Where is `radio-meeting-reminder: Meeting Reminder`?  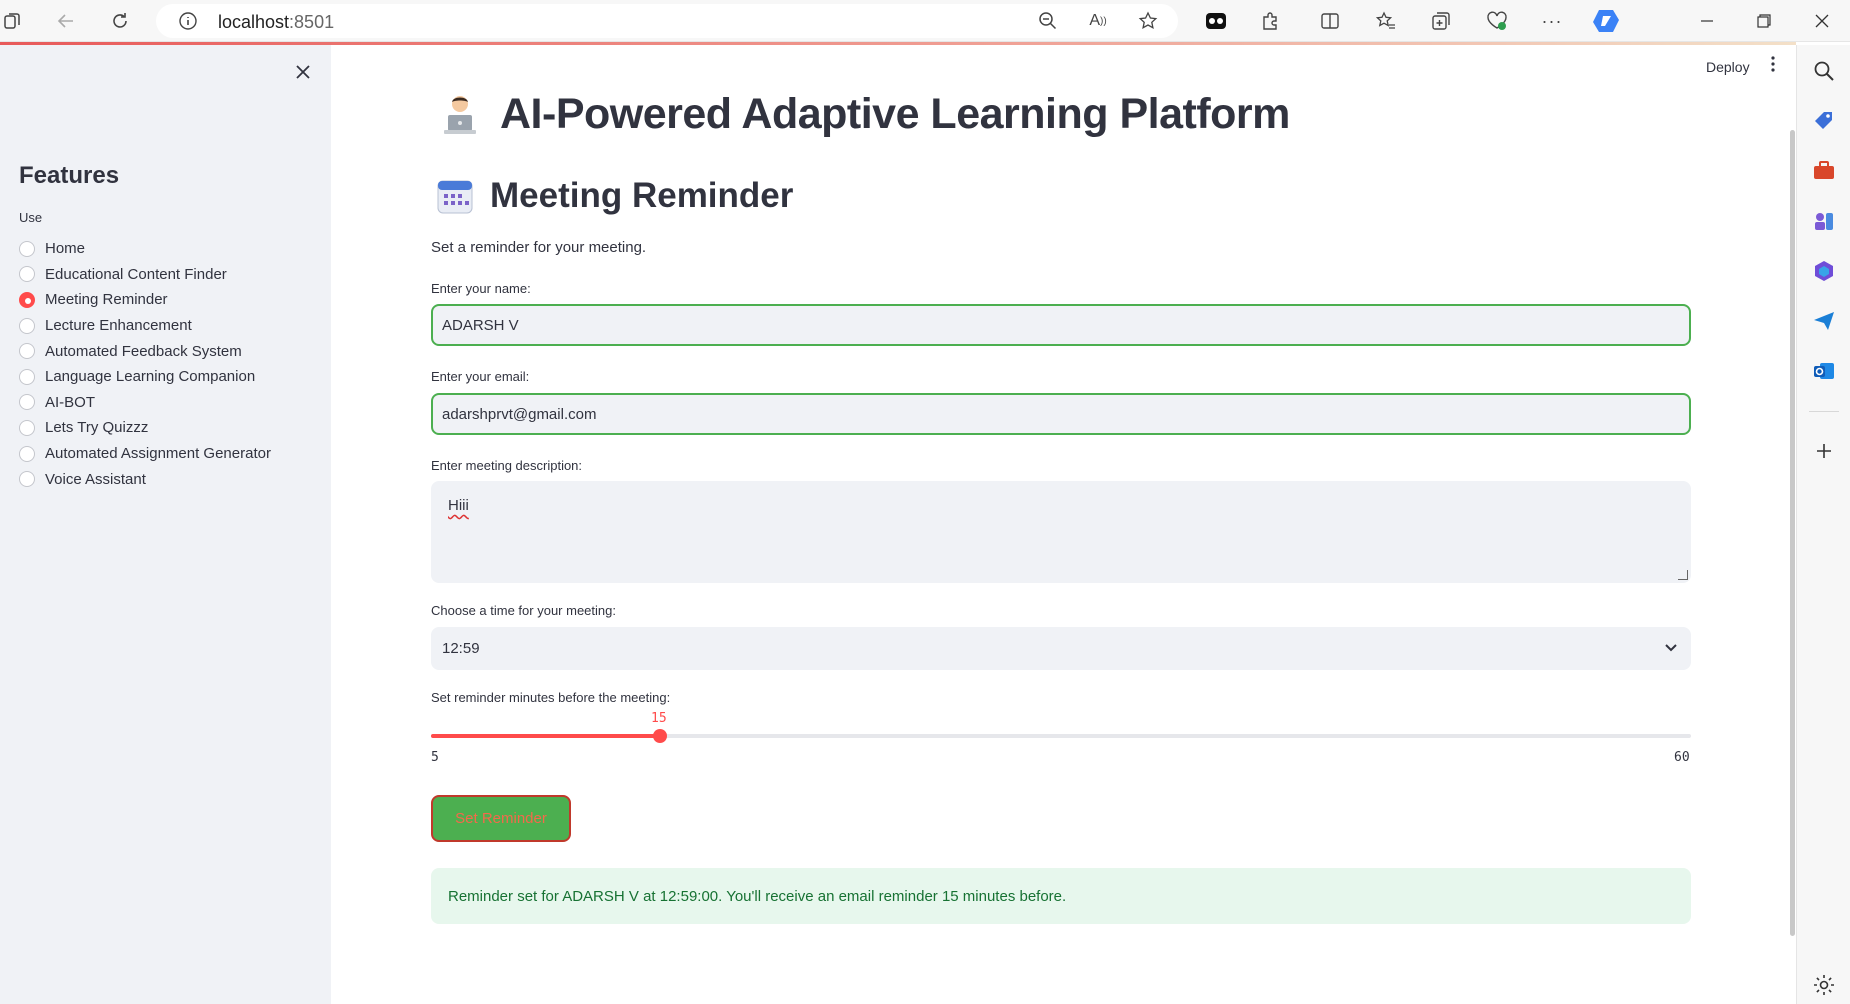 radio-meeting-reminder: Meeting Reminder is located at coordinates (145, 300).